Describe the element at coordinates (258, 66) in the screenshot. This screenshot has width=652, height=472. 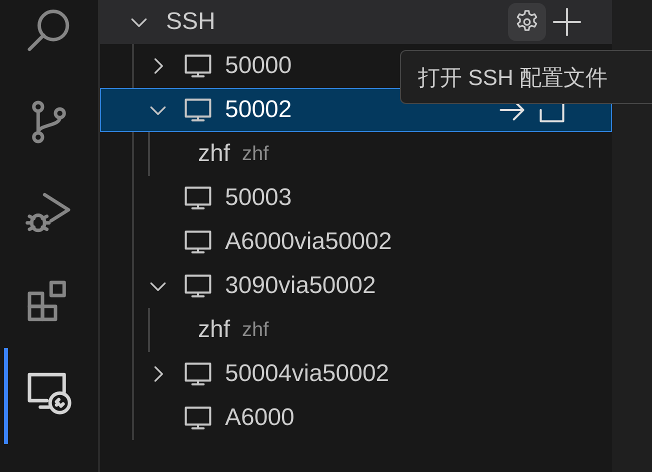
I see `host-label: 50000` at that location.